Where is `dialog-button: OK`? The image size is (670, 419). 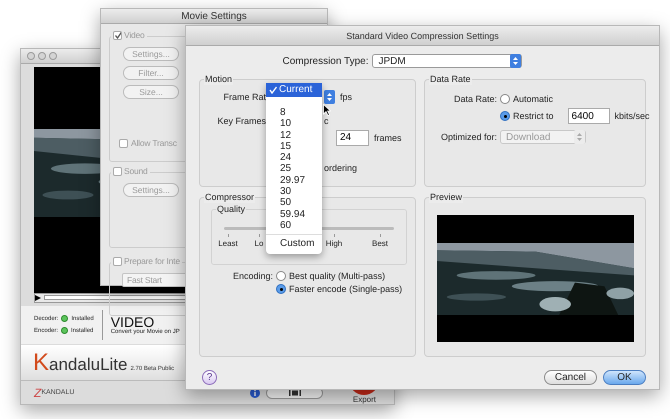 dialog-button: OK is located at coordinates (624, 377).